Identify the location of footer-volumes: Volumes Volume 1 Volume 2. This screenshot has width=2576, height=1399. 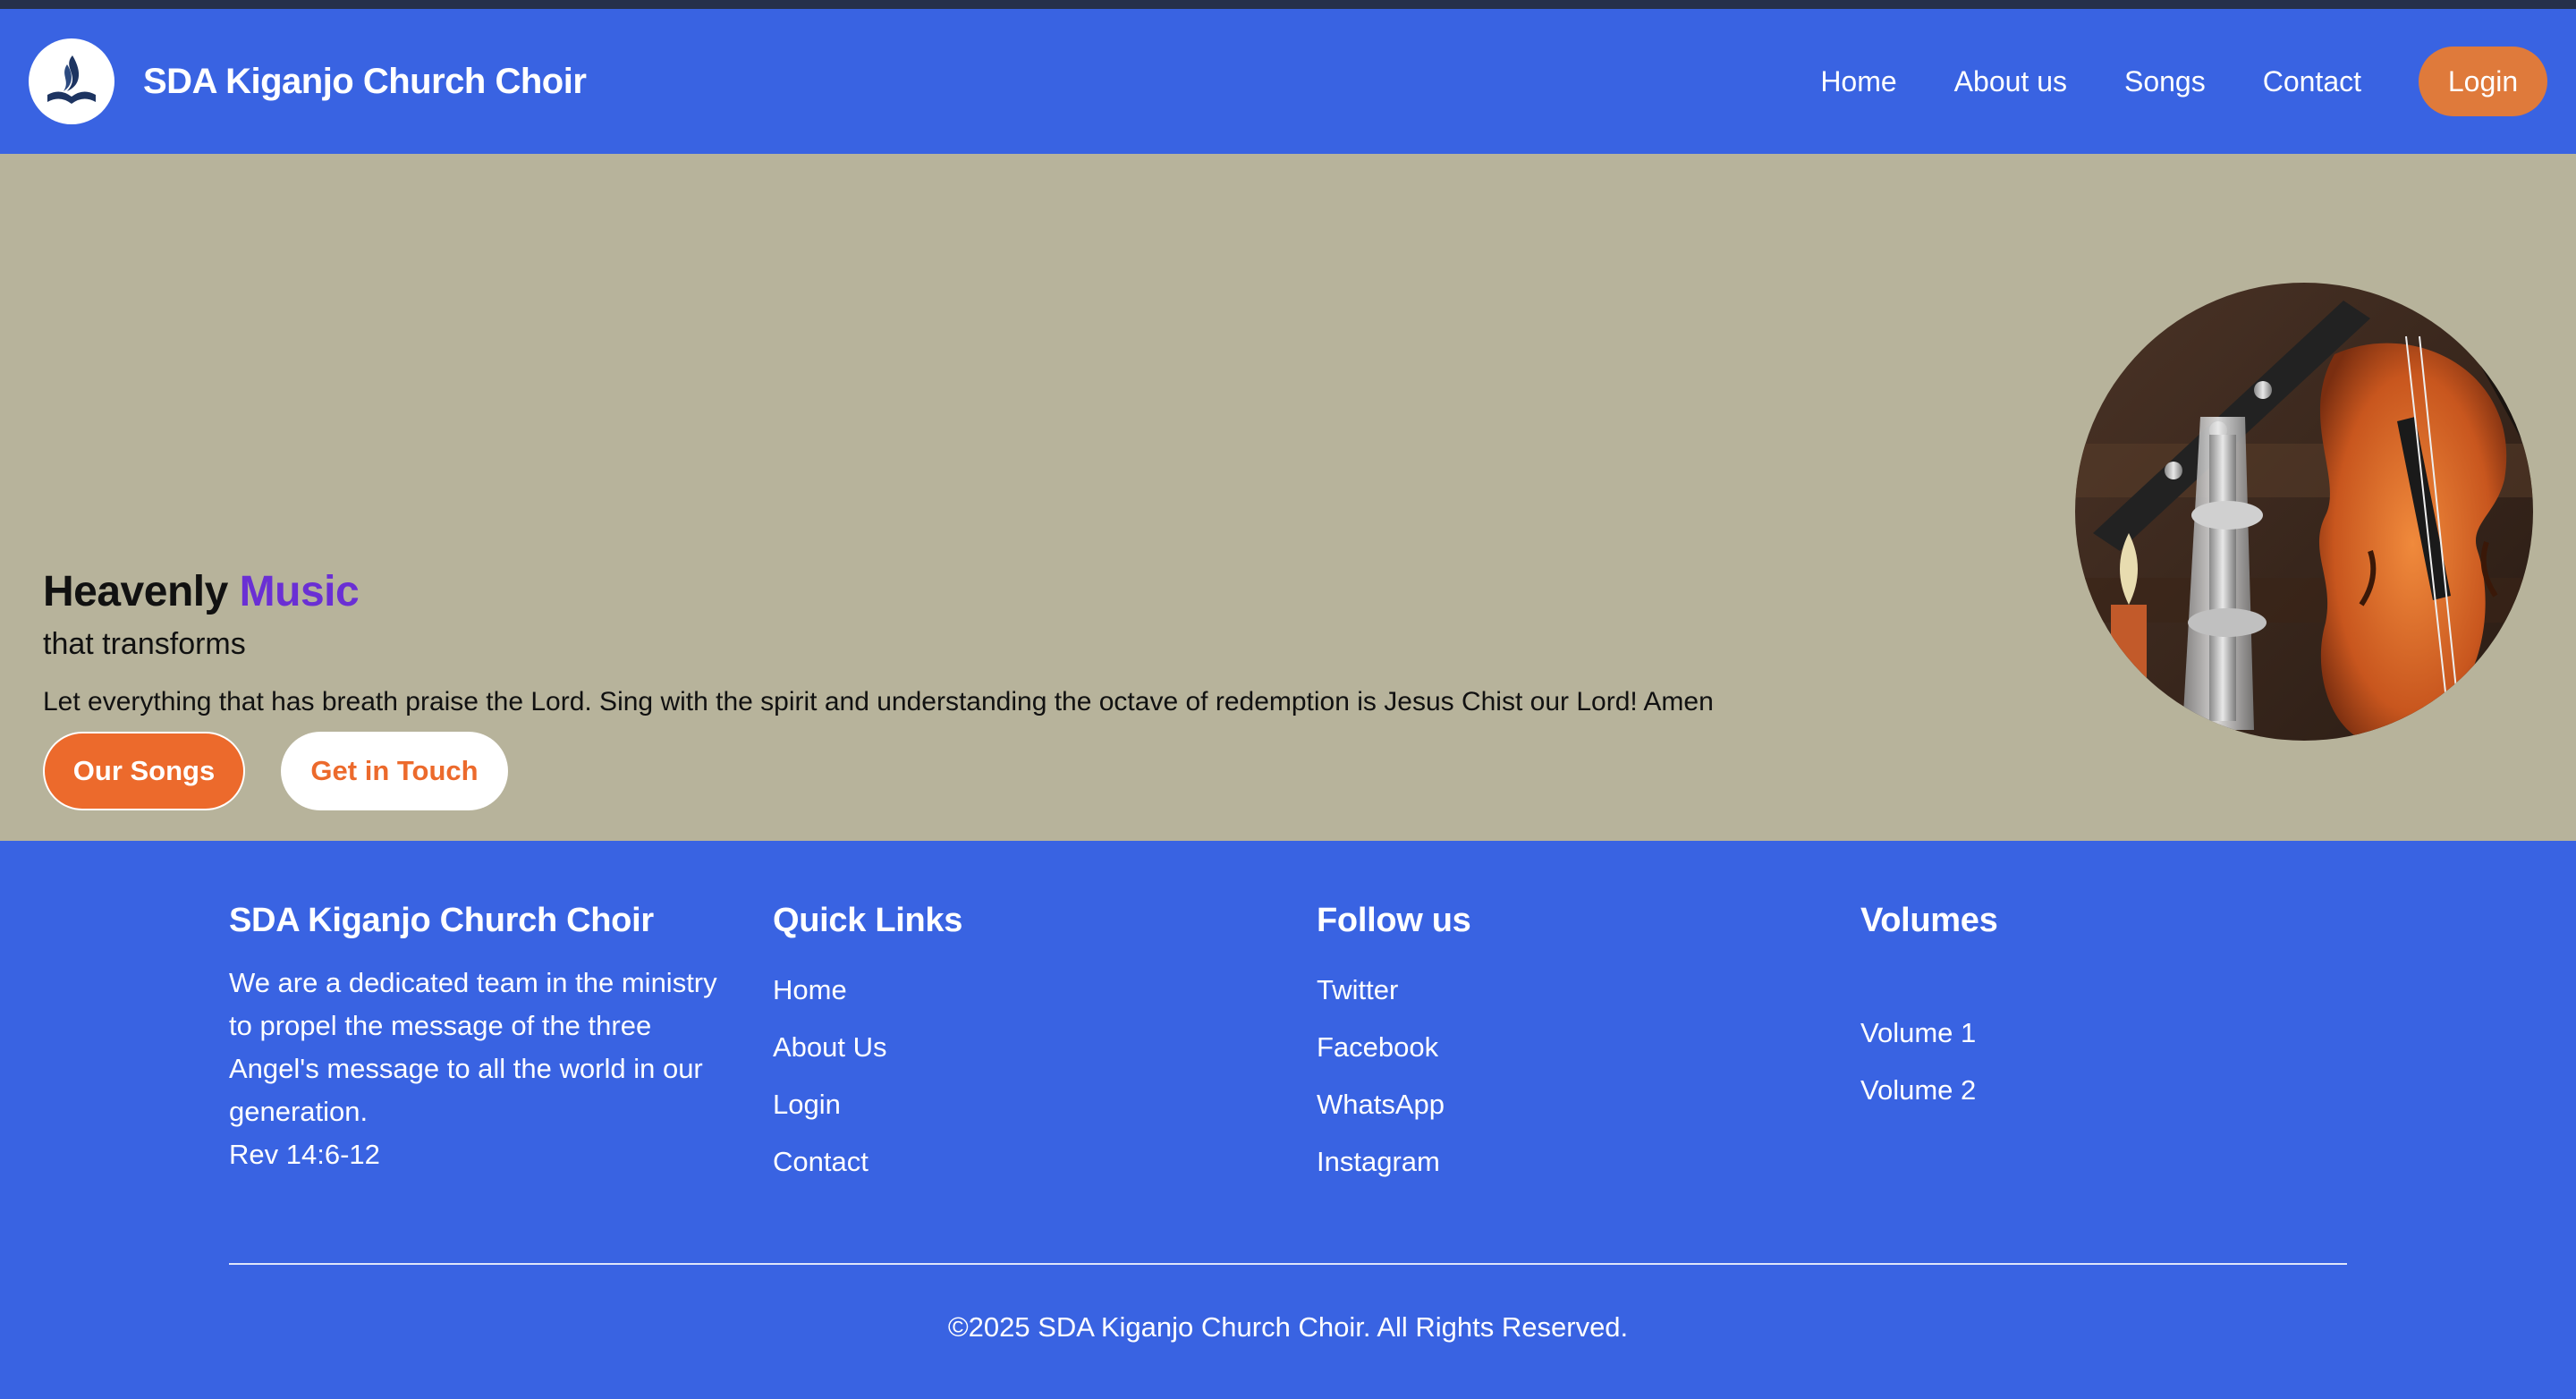
(1929, 1010).